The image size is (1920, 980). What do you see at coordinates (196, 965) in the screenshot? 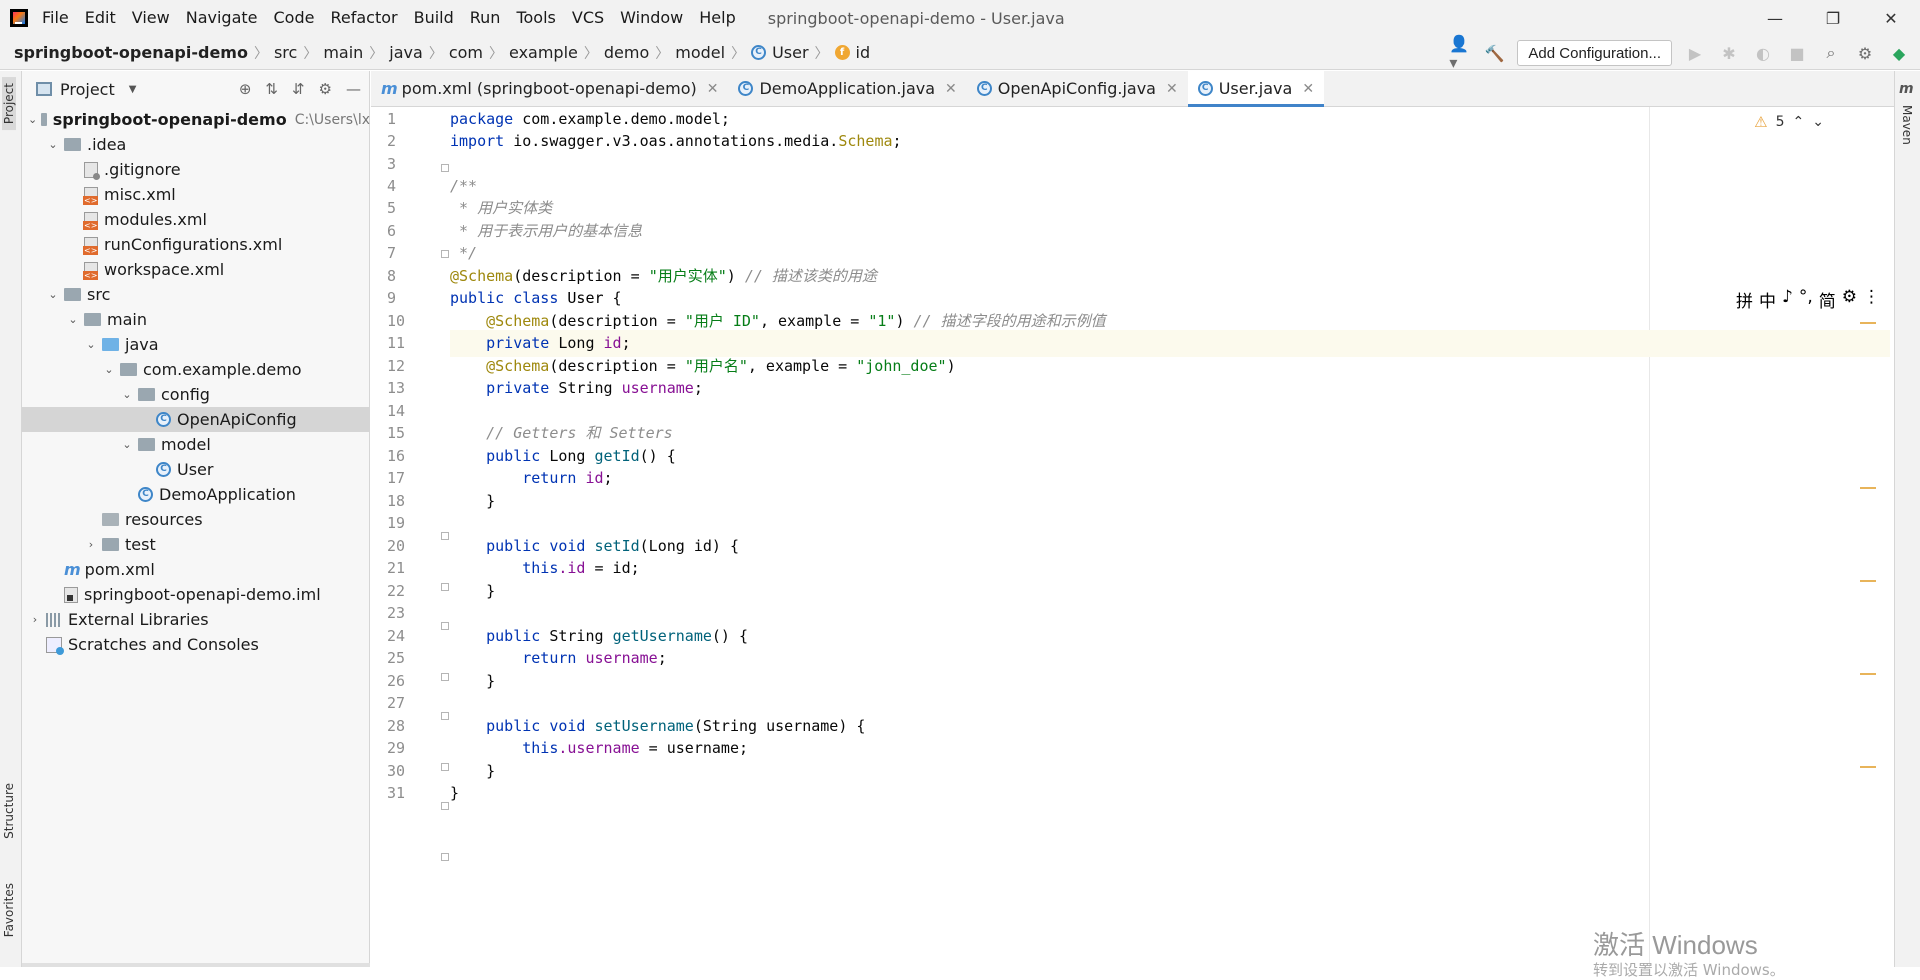
I see `project-horizontal-scrollbar` at bounding box center [196, 965].